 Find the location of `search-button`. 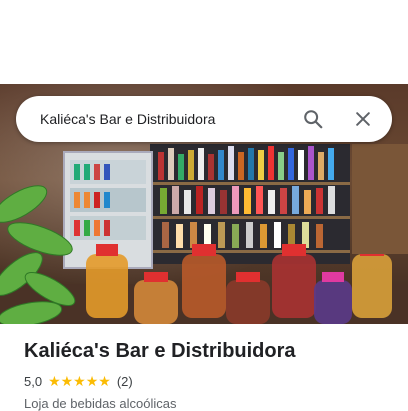

search-button is located at coordinates (313, 119).